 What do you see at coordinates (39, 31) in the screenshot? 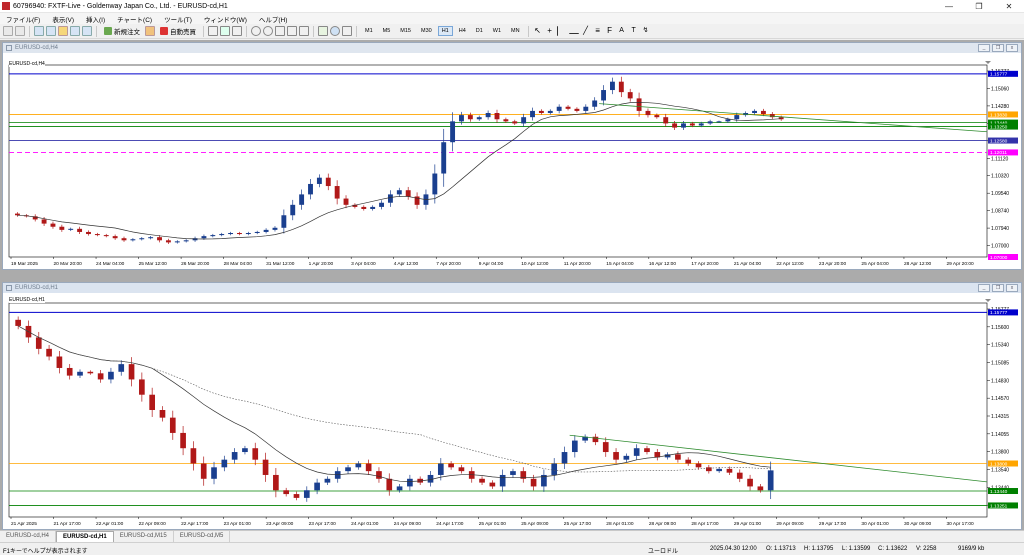
I see `market-watch-icon` at bounding box center [39, 31].